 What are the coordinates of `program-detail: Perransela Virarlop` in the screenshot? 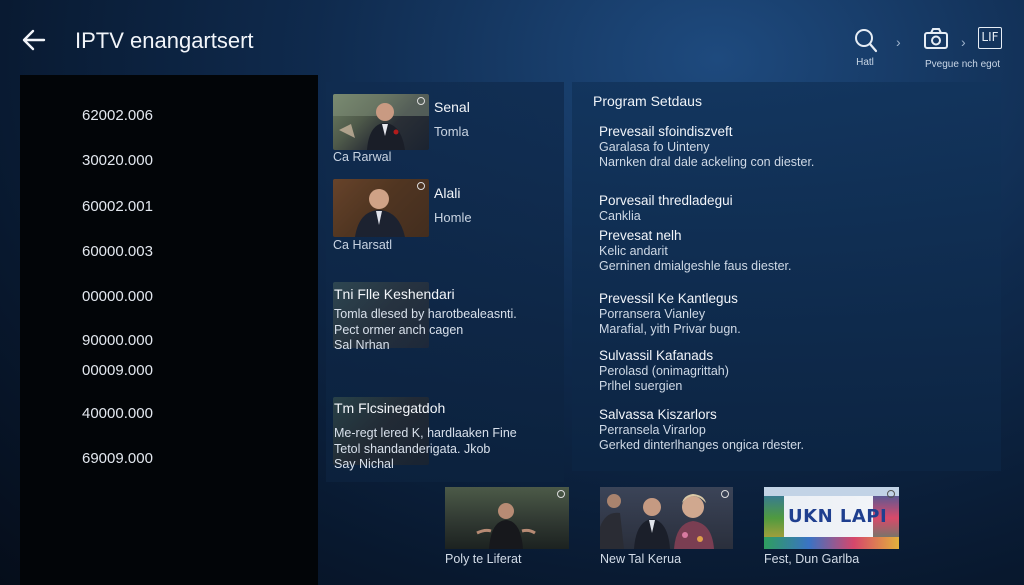 It's located at (652, 430).